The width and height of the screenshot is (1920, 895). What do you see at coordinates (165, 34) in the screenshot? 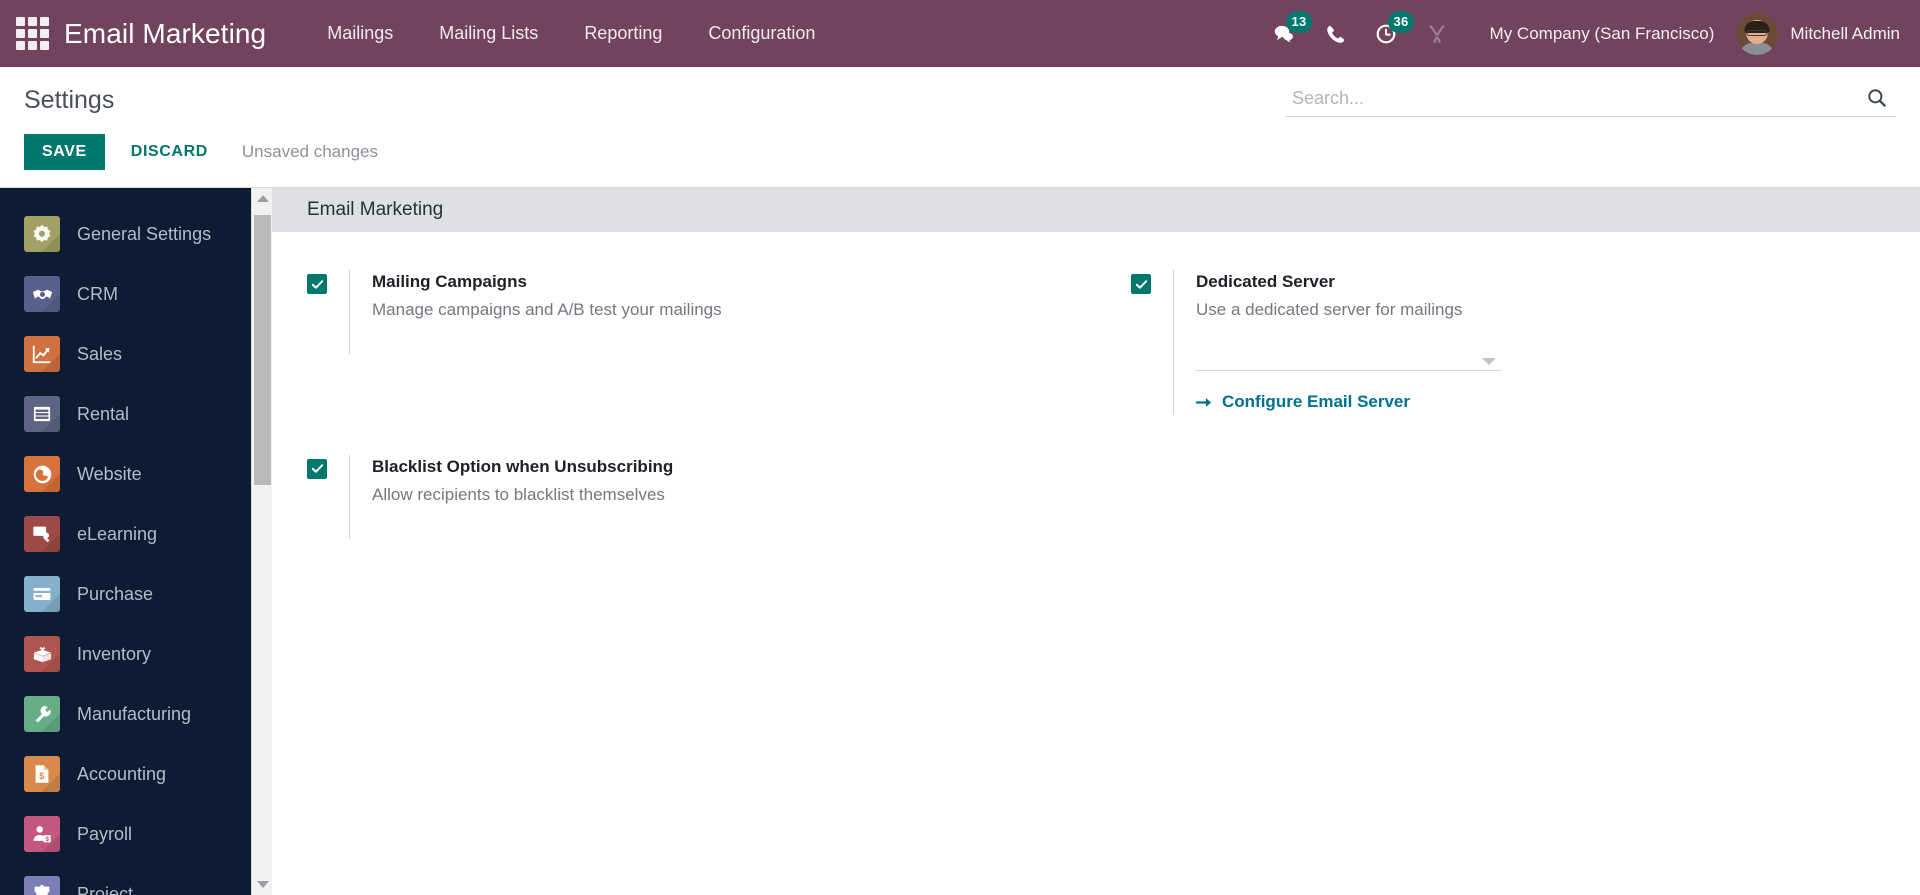
I see `app-brand-title: Email Marketing` at bounding box center [165, 34].